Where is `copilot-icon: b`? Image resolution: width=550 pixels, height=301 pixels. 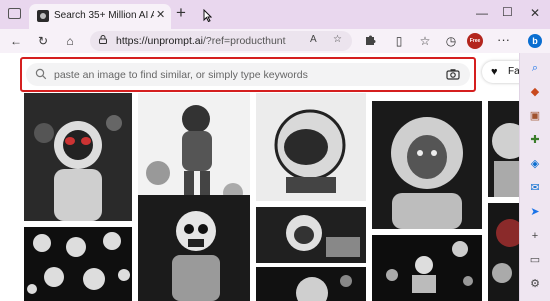 copilot-icon: b is located at coordinates (535, 41).